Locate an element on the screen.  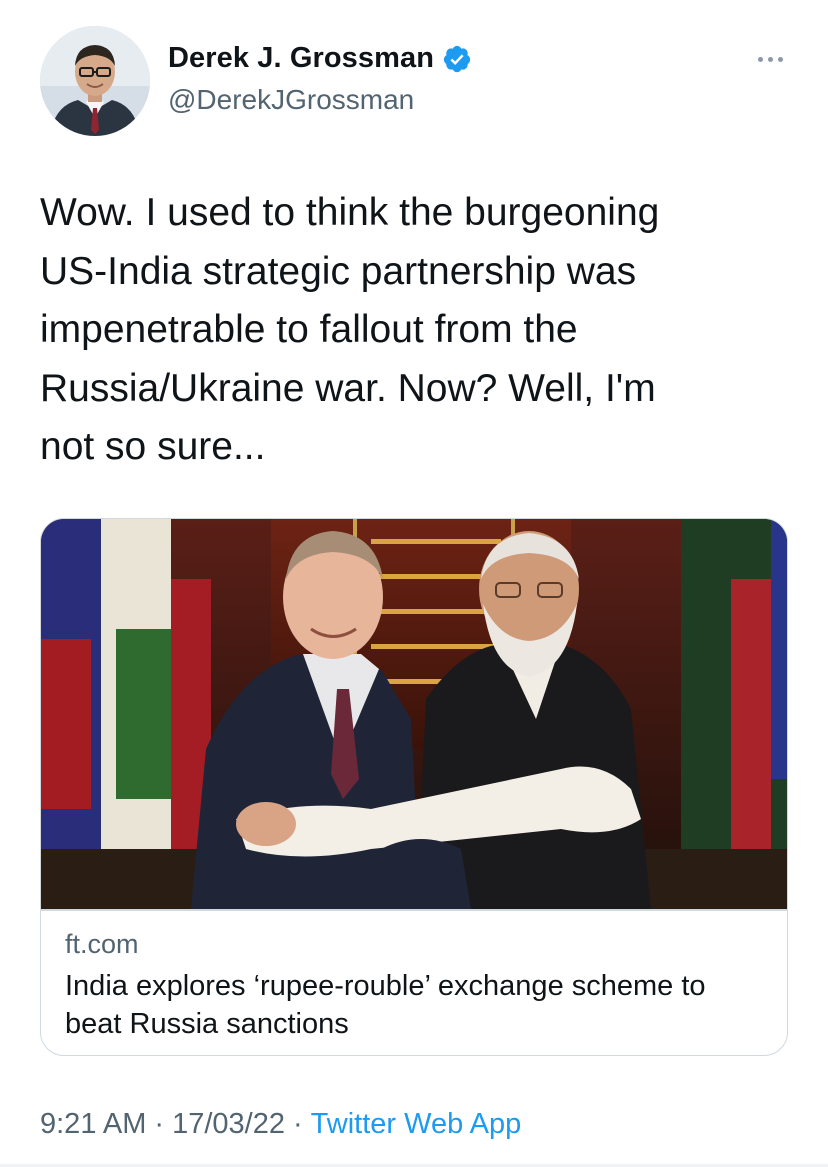
author-display-name: Derek J. Grossman is located at coordinates (301, 58).